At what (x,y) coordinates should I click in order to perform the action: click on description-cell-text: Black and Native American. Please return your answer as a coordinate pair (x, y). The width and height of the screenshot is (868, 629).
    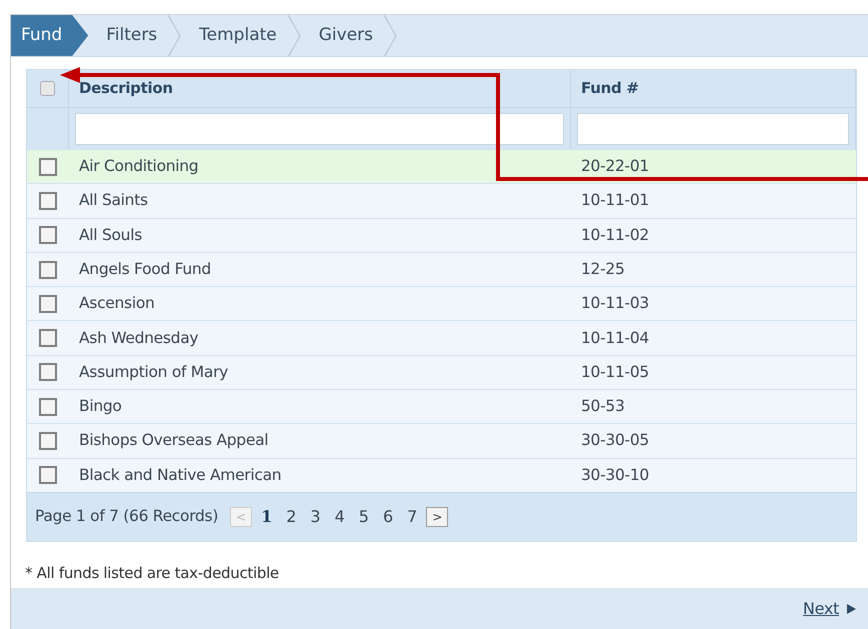
    Looking at the image, I should click on (180, 475).